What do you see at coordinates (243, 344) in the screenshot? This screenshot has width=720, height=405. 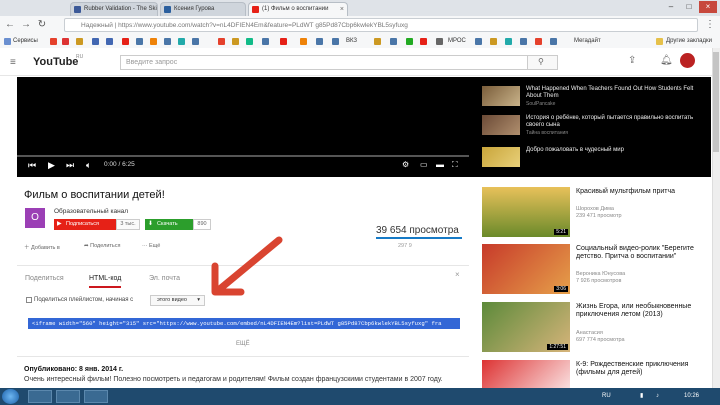 I see `embed-more-link: ЕЩЁ` at bounding box center [243, 344].